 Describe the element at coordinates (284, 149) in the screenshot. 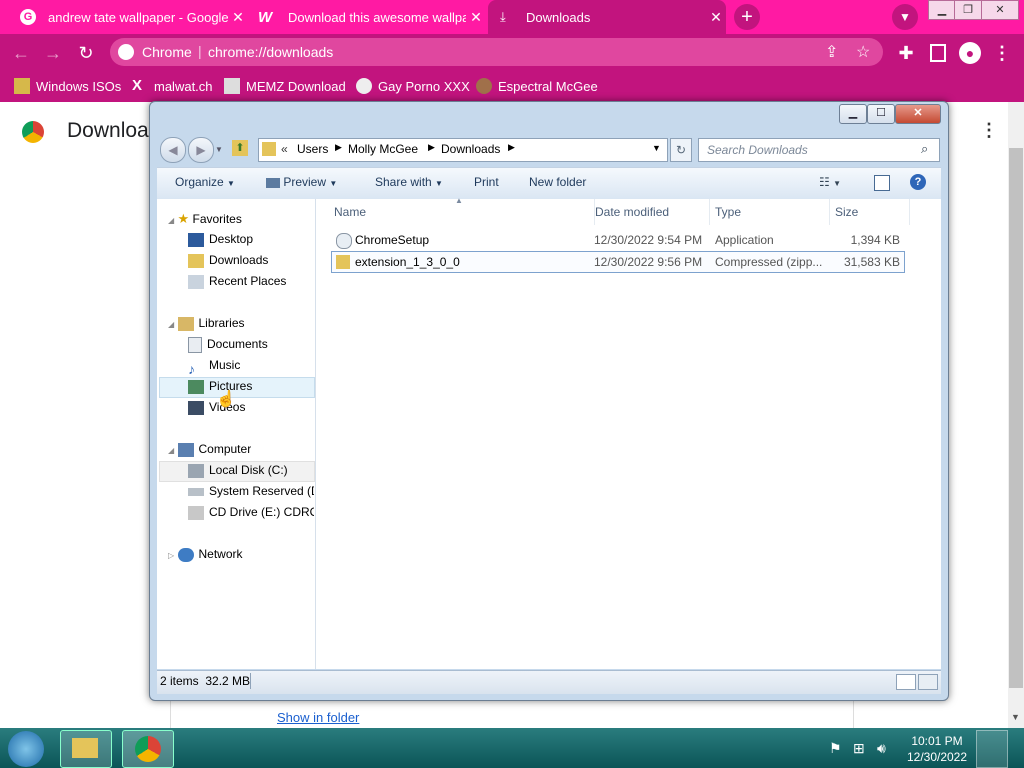

I see `overflow-chevron-icon: «` at that location.